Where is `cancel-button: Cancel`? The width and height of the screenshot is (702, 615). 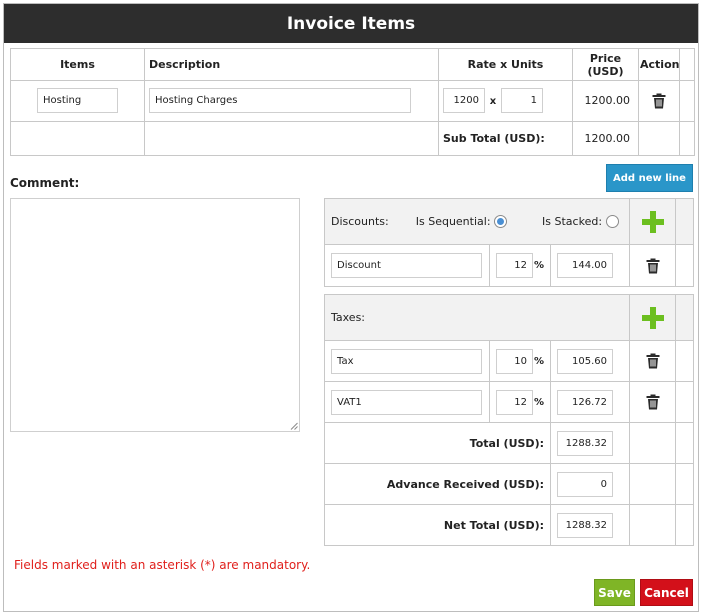
cancel-button: Cancel is located at coordinates (666, 592).